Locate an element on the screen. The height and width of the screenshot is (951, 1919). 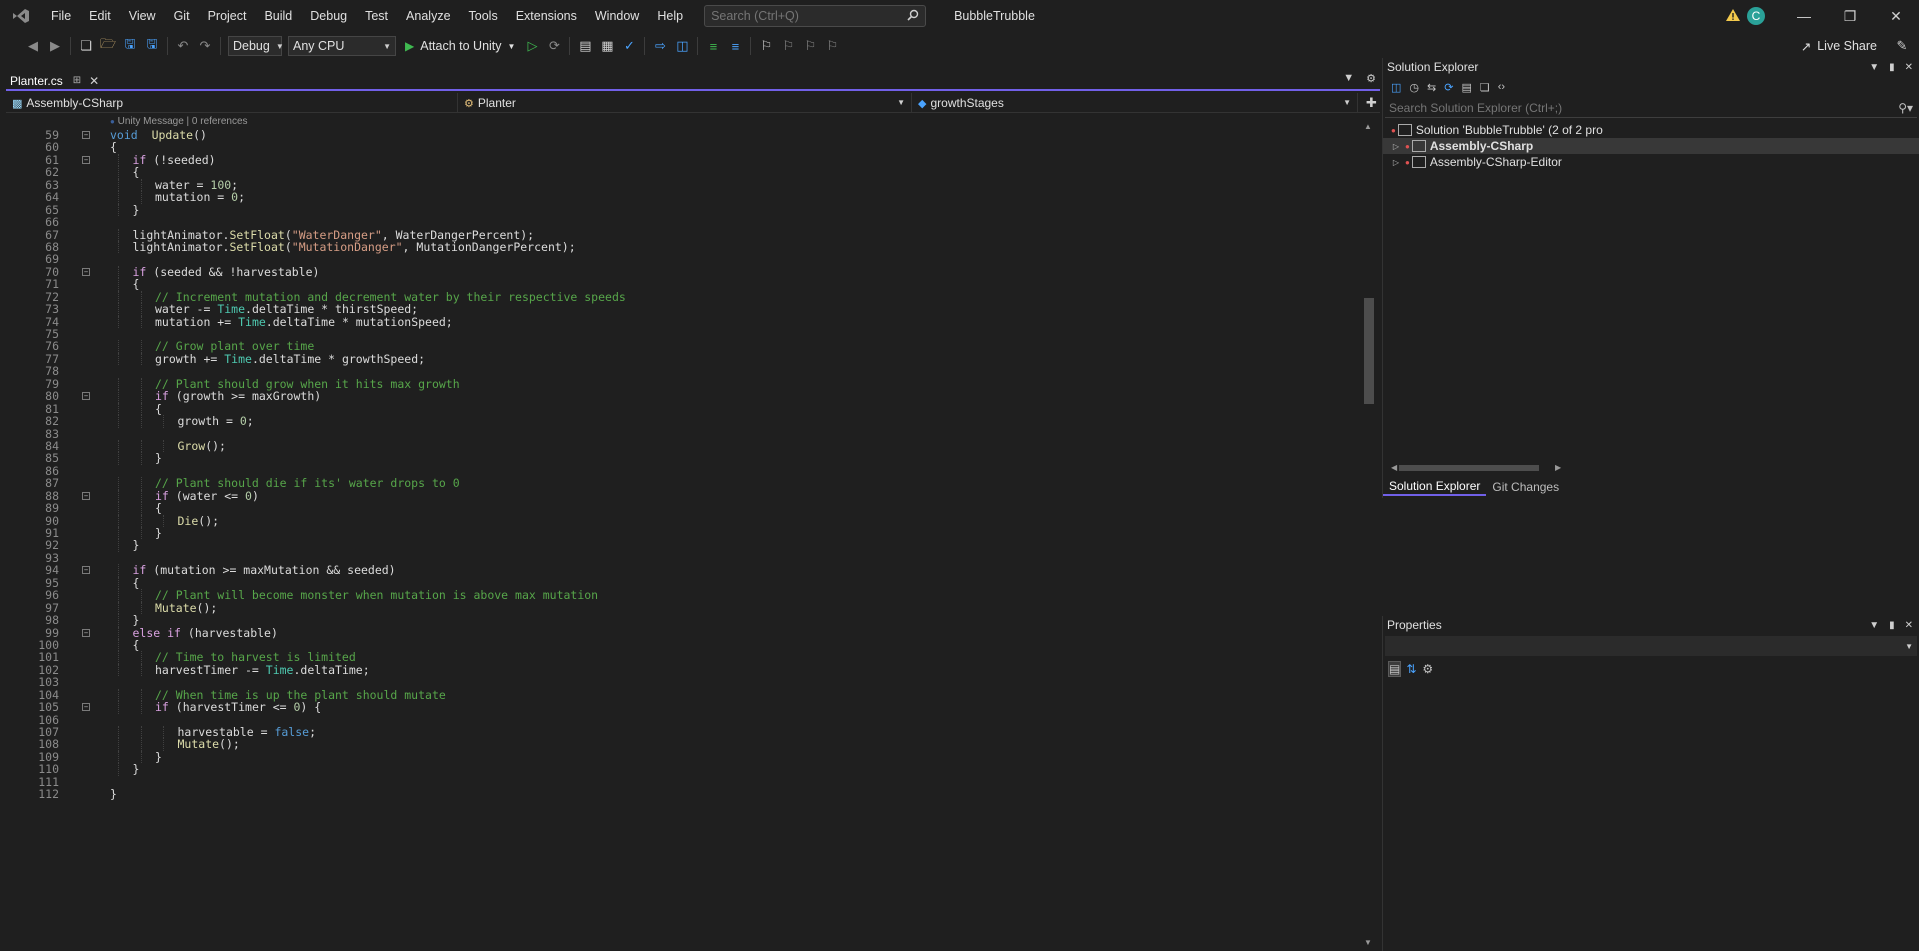
code-line: 88− if (water <= 0) is located at coordinates (682, 495).